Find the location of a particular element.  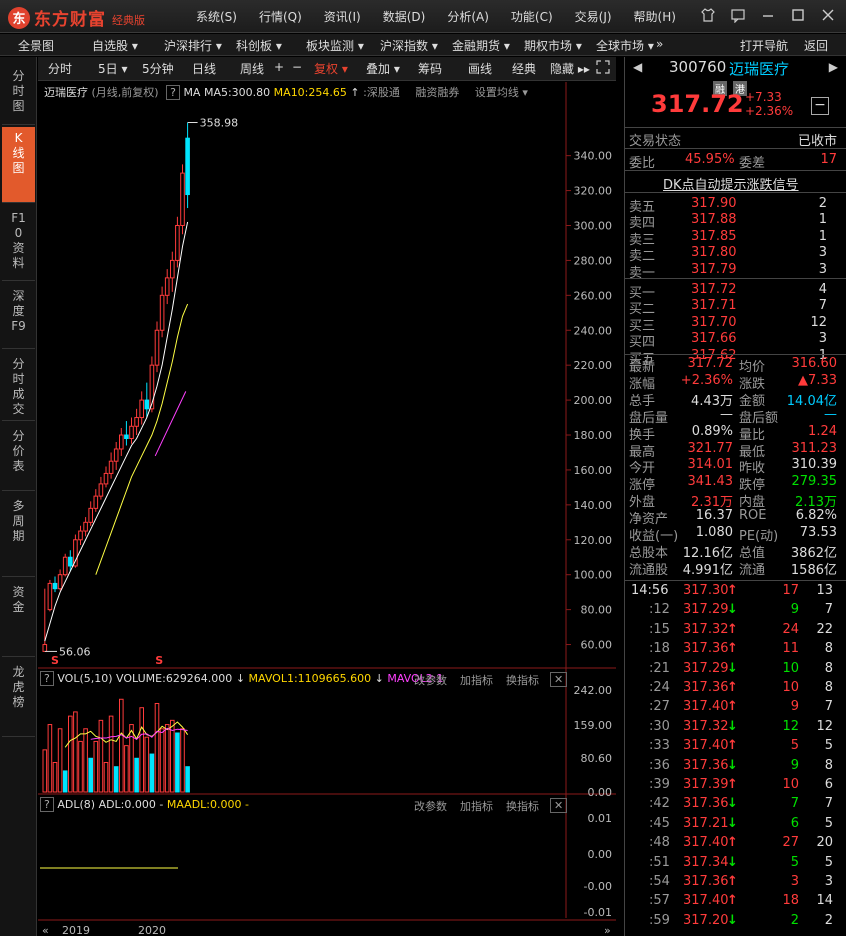

stat-value: 4.991亿 is located at coordinates (707, 570).